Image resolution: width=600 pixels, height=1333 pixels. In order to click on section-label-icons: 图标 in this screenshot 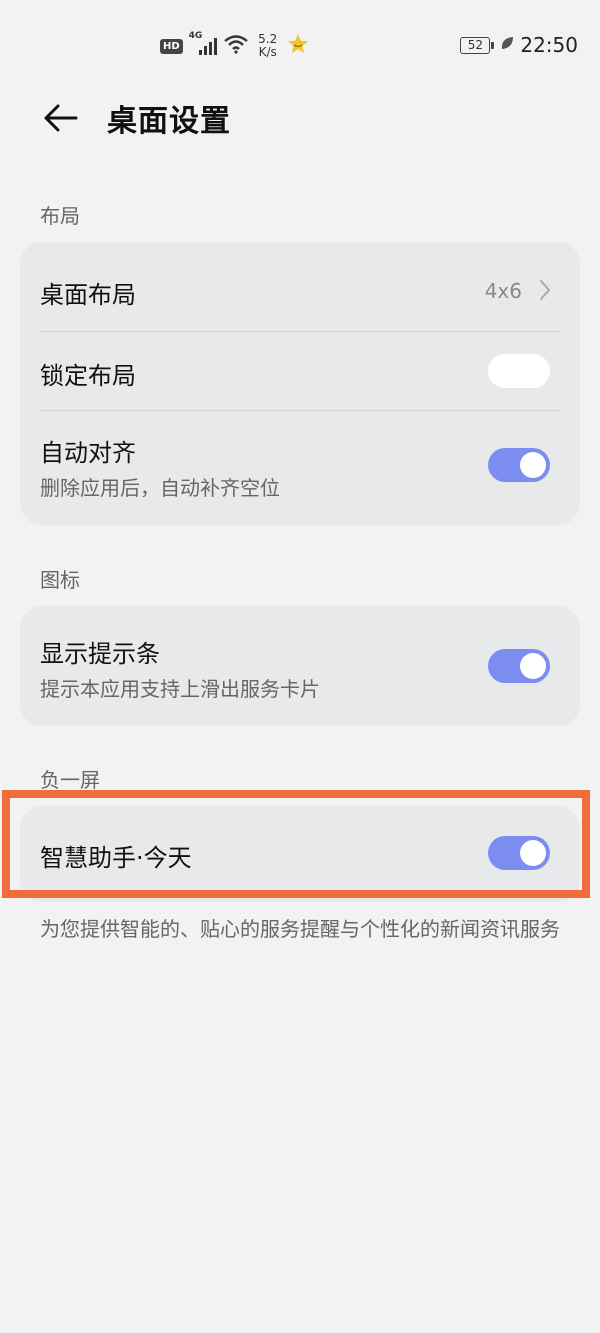, I will do `click(60, 580)`.